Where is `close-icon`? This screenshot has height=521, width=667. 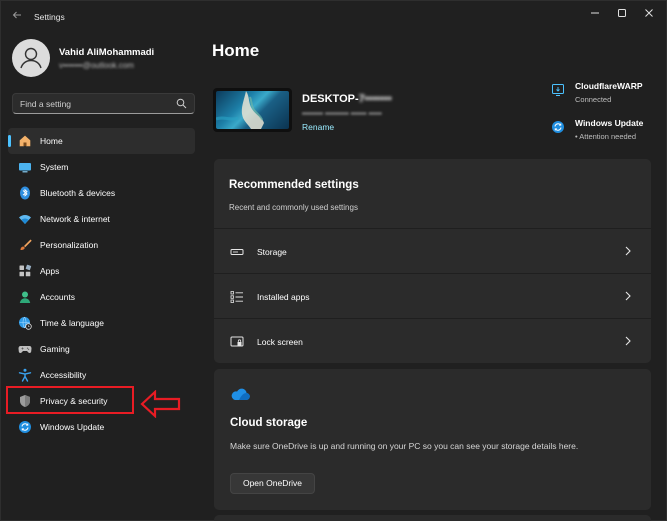 close-icon is located at coordinates (649, 13).